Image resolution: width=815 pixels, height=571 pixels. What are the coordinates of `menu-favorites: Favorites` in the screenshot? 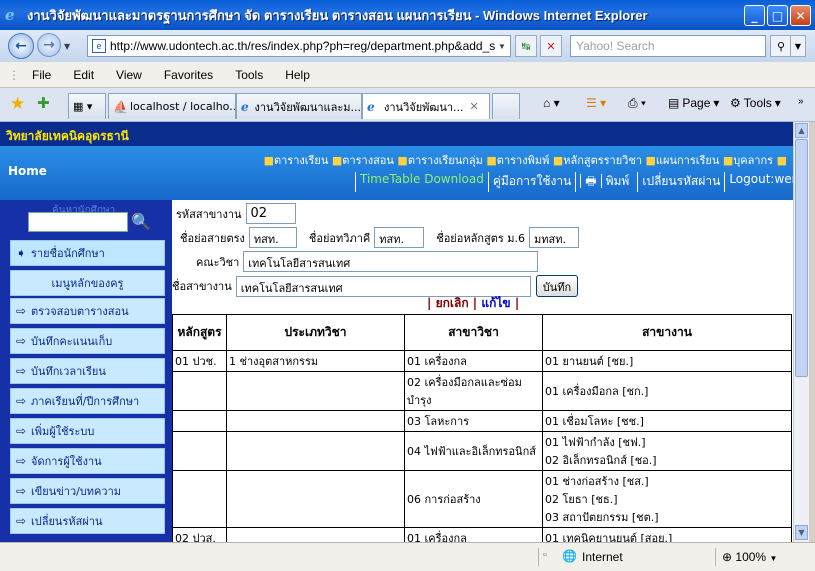 It's located at (188, 75).